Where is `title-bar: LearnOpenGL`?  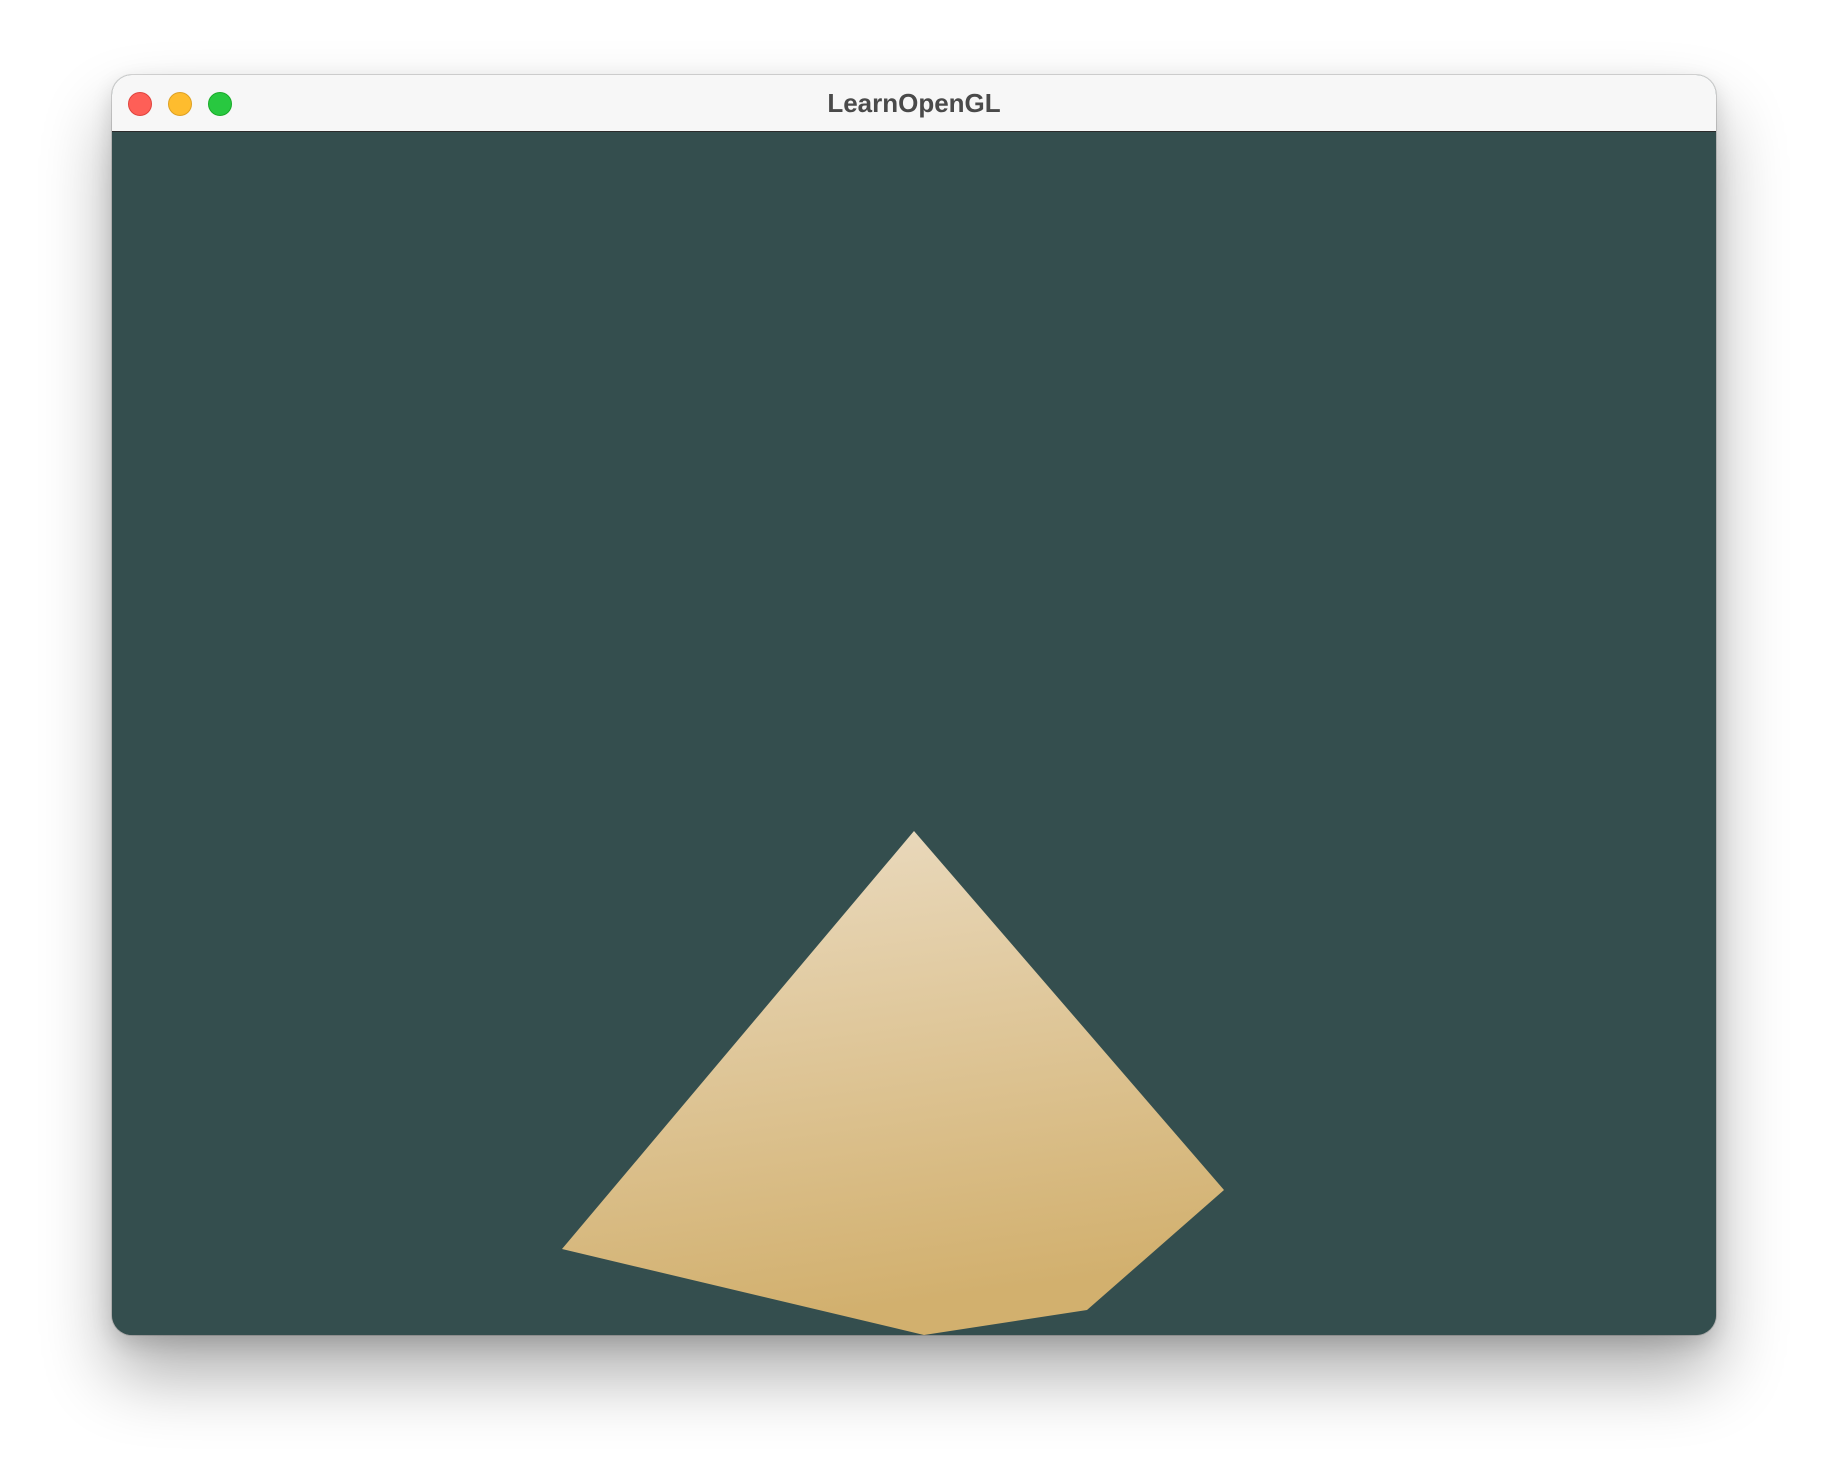 title-bar: LearnOpenGL is located at coordinates (914, 103).